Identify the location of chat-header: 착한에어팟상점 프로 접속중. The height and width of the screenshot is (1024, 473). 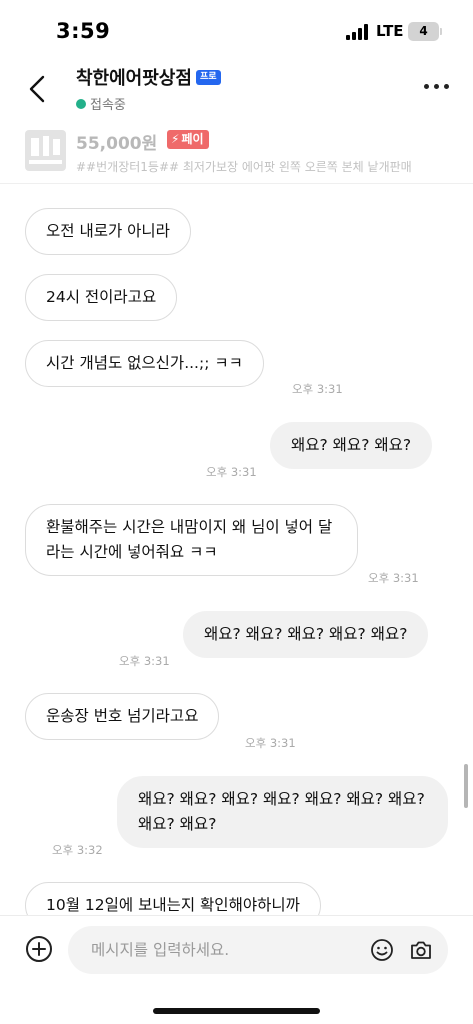
(236, 90).